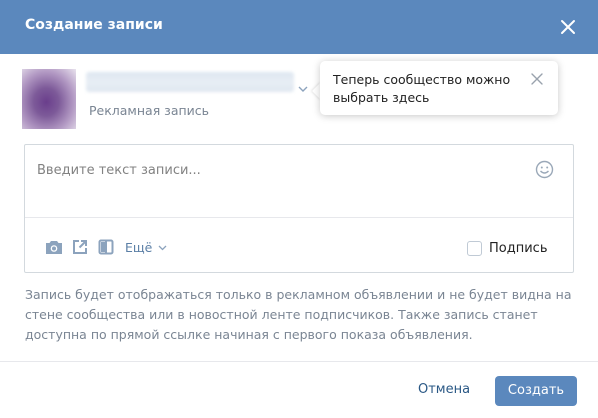  Describe the element at coordinates (106, 247) in the screenshot. I see `book-icon` at that location.